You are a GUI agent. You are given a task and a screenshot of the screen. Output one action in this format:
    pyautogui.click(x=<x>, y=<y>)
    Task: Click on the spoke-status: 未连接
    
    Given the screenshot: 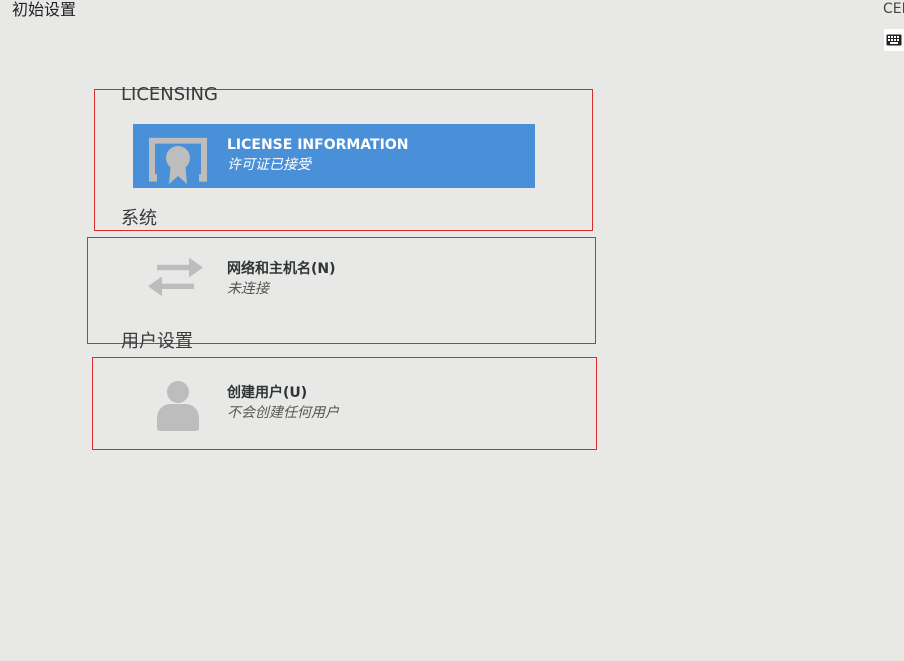 What is the action you would take?
    pyautogui.click(x=248, y=289)
    